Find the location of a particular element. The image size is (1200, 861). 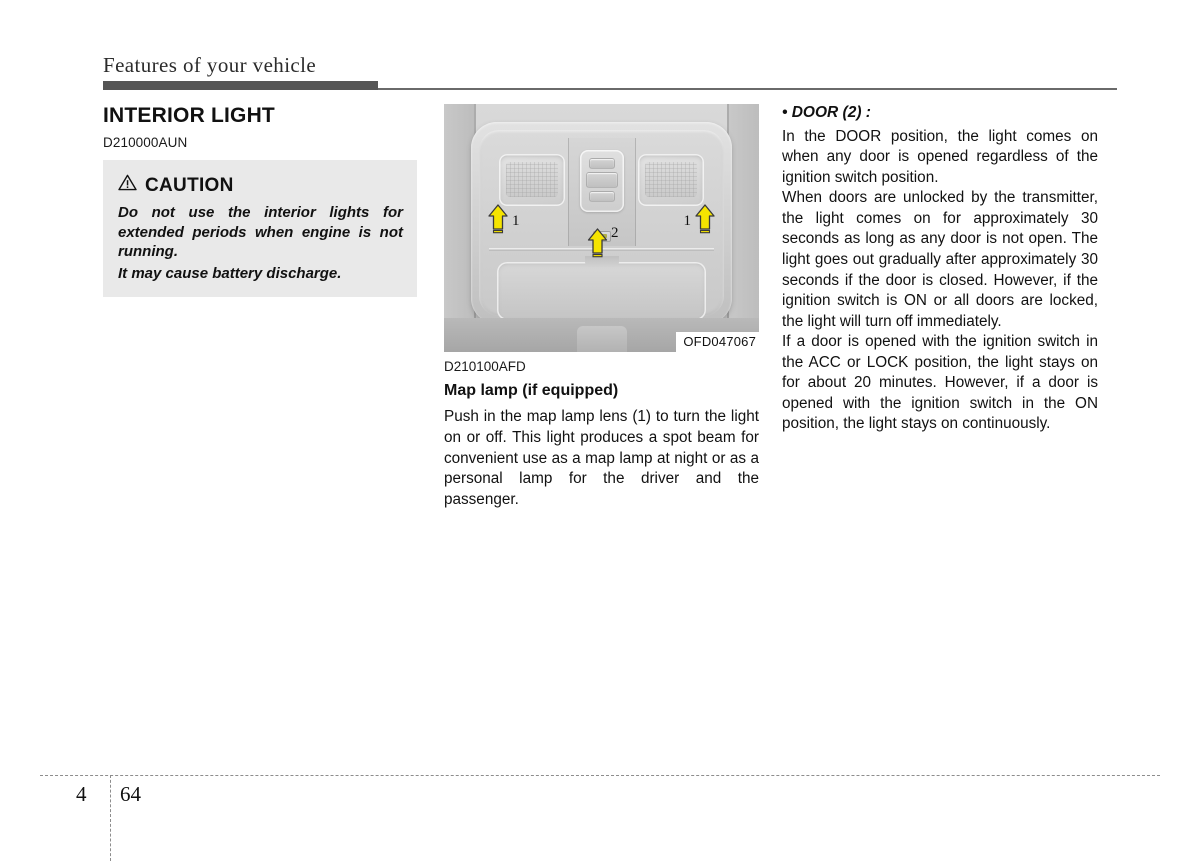

page-header: Features of your vehicle is located at coordinates (610, 72).